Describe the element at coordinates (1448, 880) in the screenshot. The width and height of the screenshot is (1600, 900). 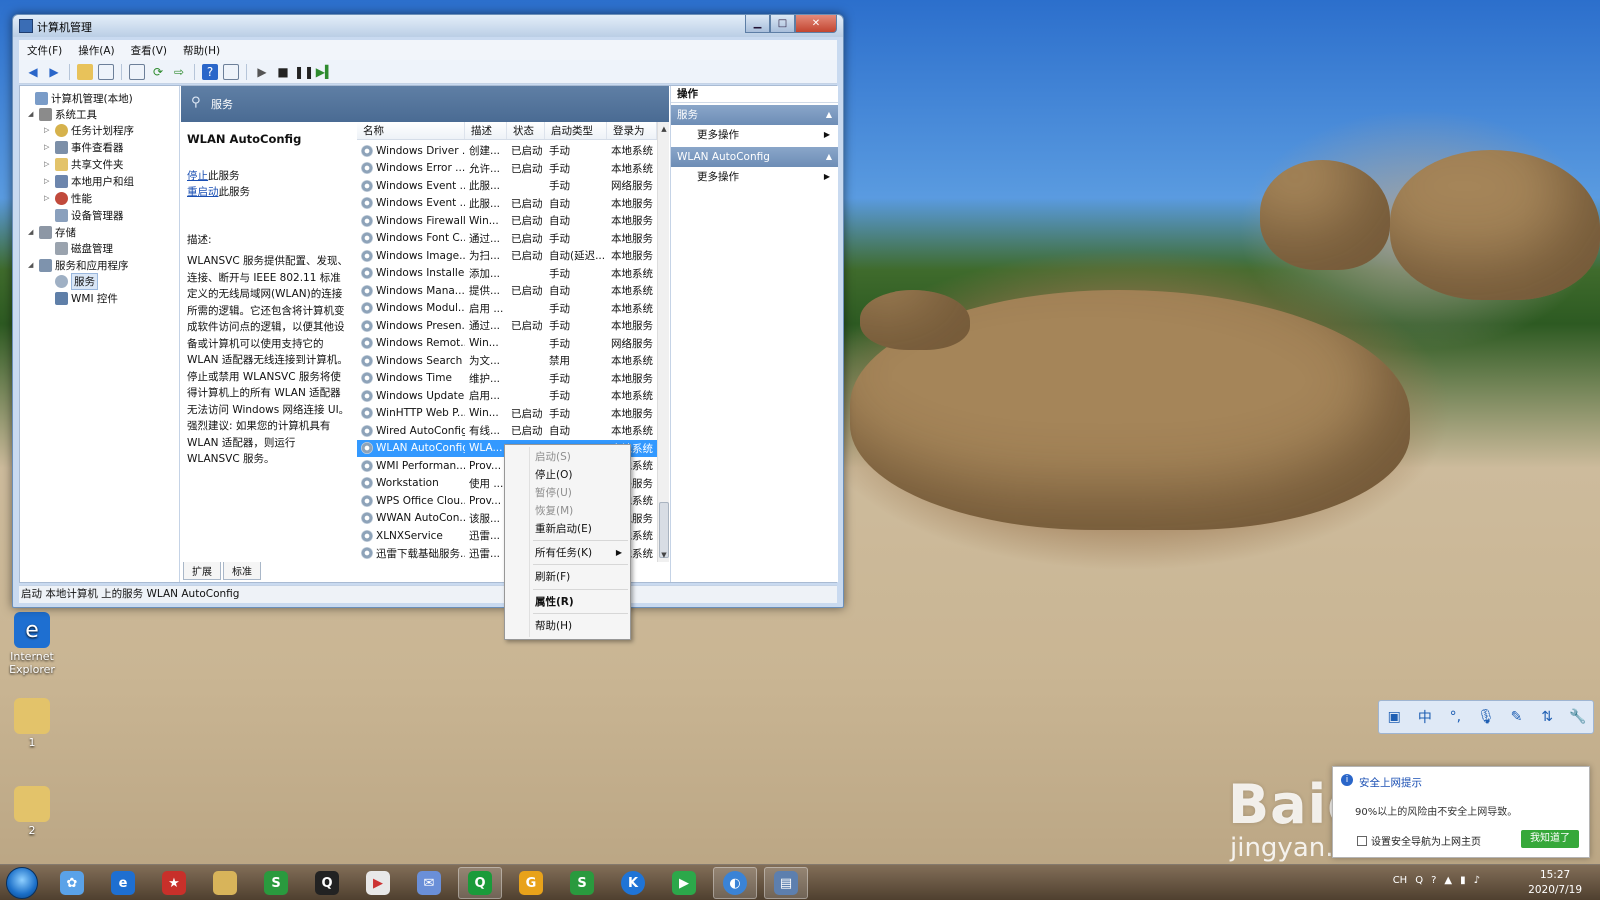
I see `show-hidden-icons: ▲` at that location.